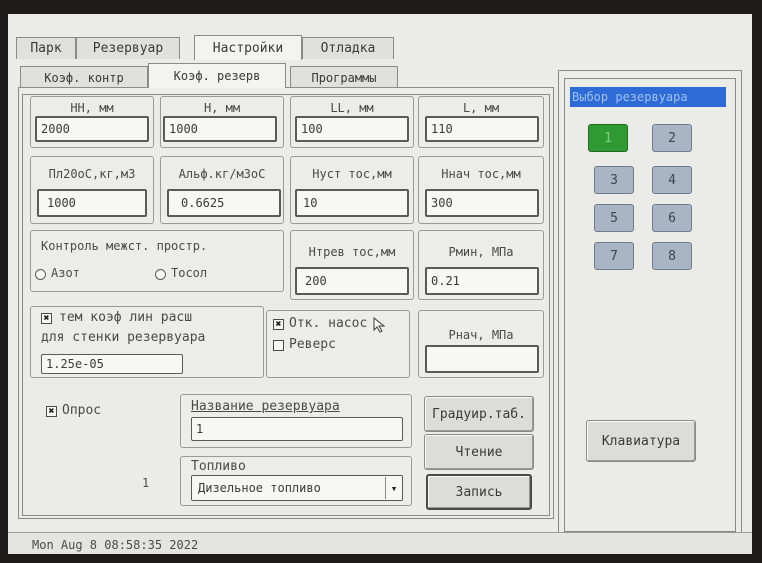  Describe the element at coordinates (672, 256) in the screenshot. I see `tank-button-8: 8` at that location.